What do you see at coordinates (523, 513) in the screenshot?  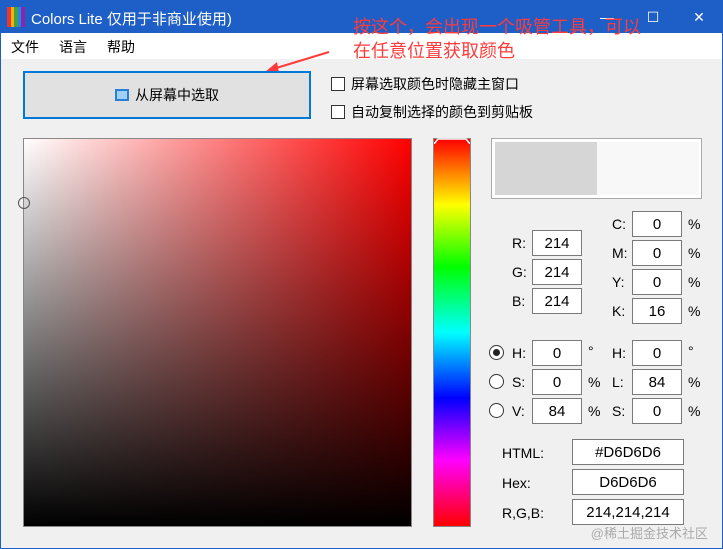 I see `rgb-code-label: R,G,B:` at bounding box center [523, 513].